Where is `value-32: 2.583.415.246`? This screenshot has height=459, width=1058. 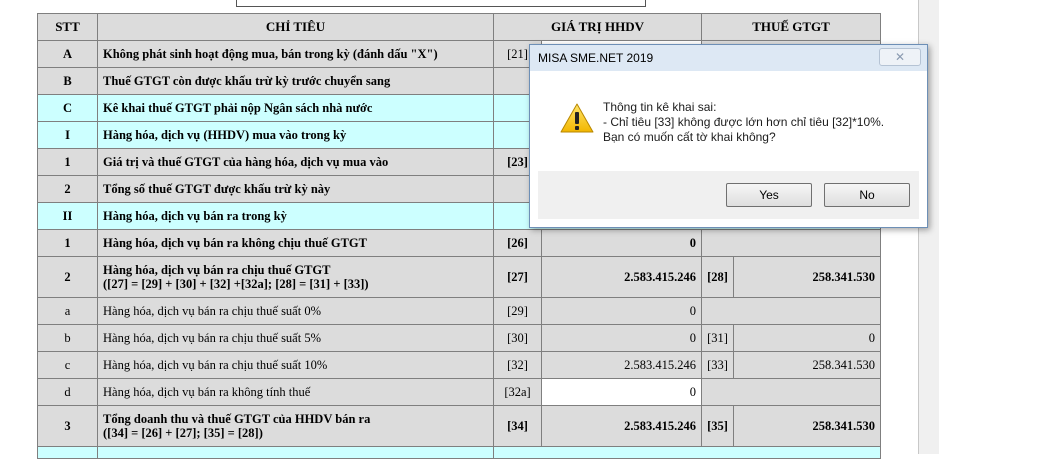 value-32: 2.583.415.246 is located at coordinates (621, 365).